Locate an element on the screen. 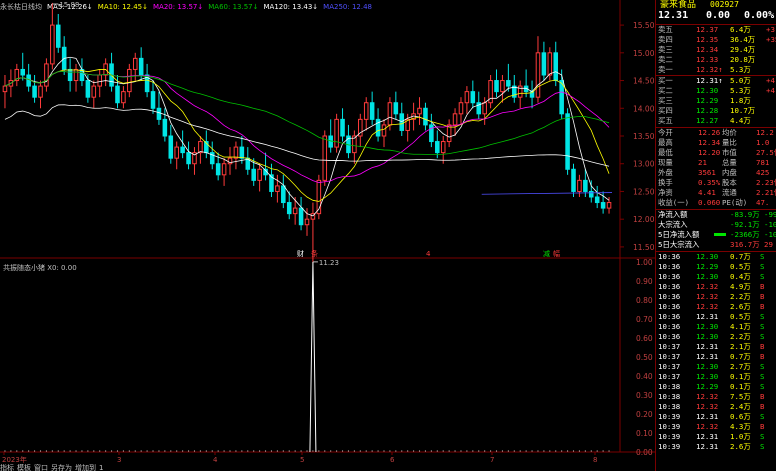  x-tick-label: 8 is located at coordinates (595, 460).